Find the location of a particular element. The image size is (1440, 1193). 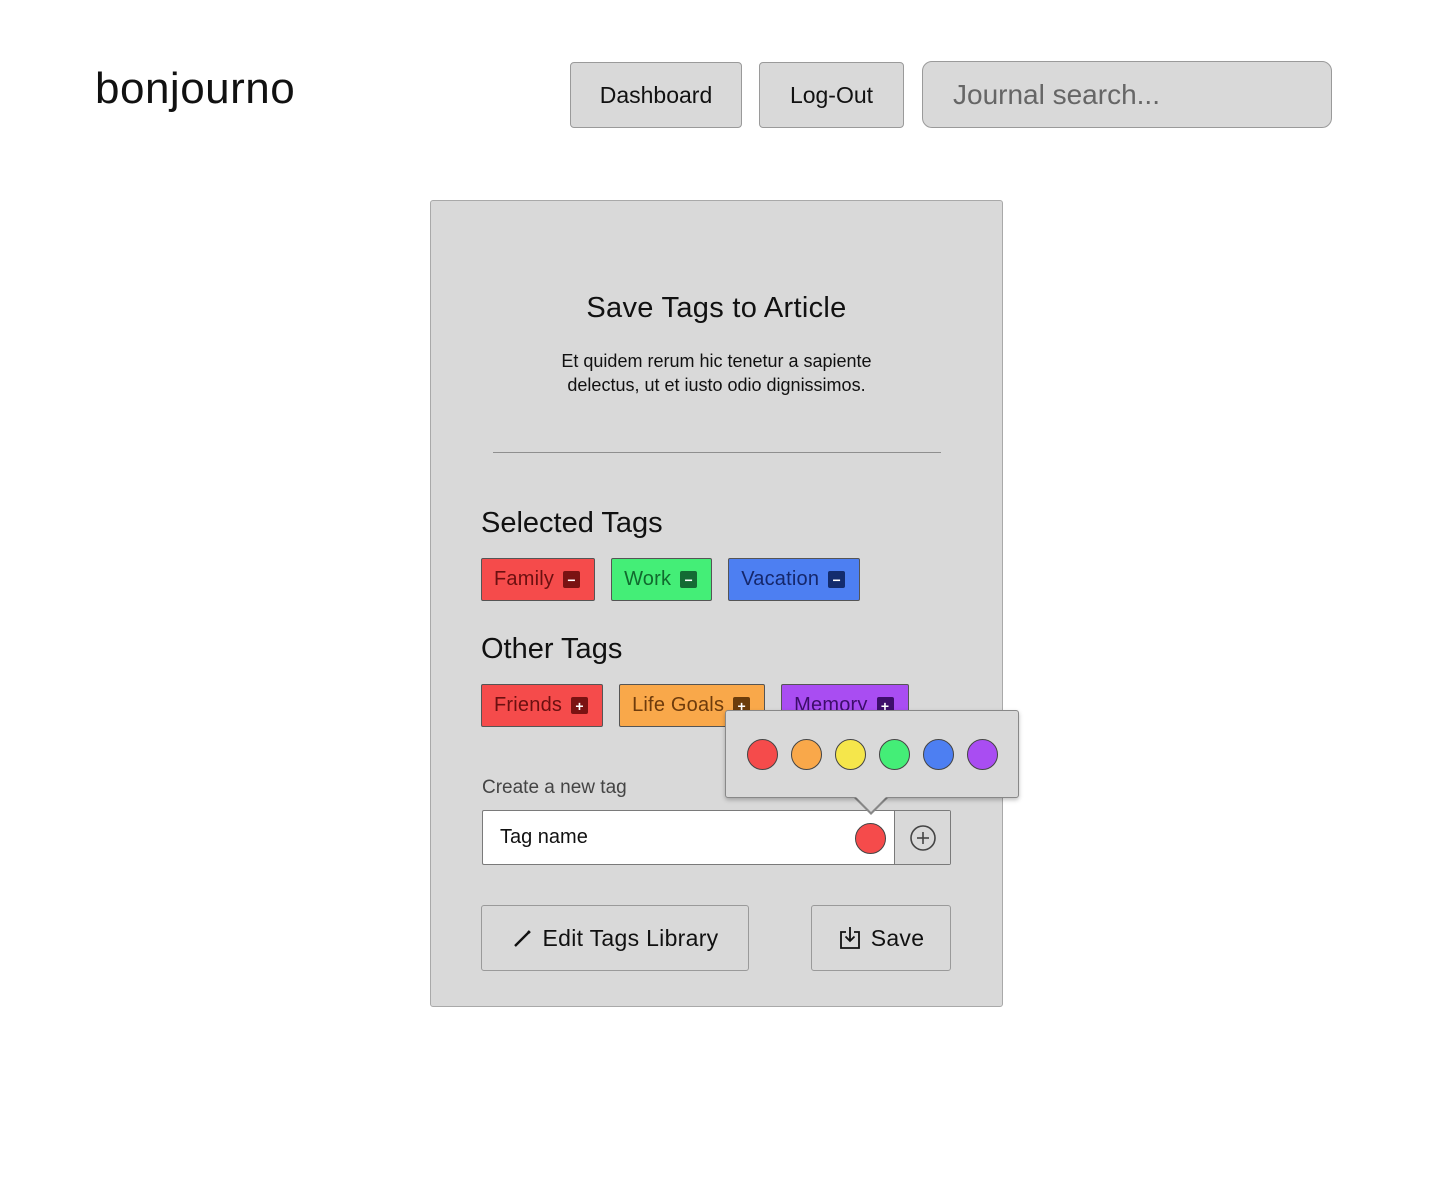

plus-circle-icon is located at coordinates (922, 837).